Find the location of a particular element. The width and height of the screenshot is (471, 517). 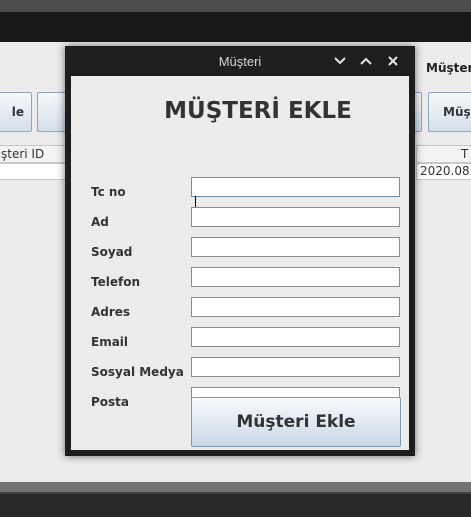

soyad-label: Soyad is located at coordinates (112, 252).